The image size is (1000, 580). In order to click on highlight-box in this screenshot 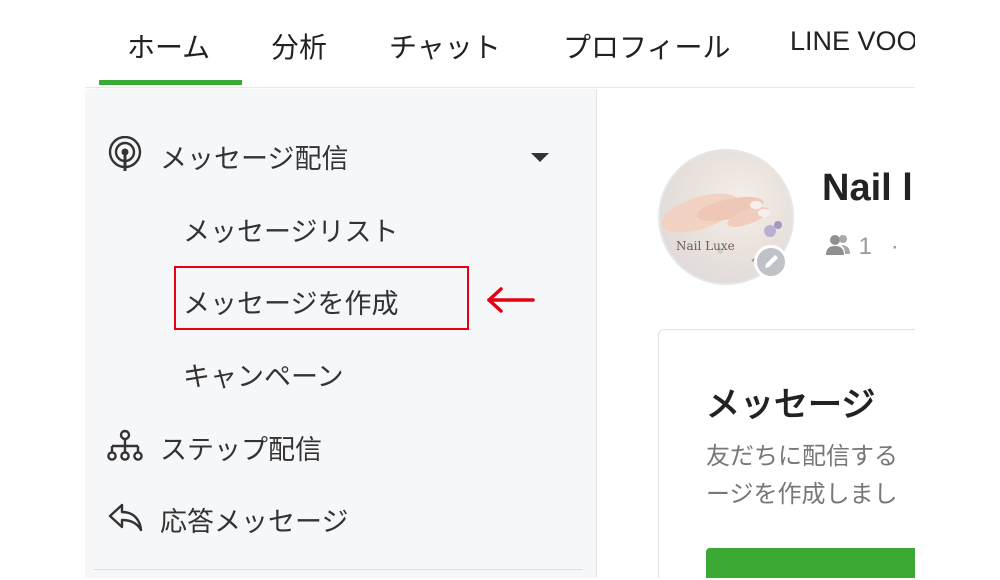, I will do `click(321, 298)`.